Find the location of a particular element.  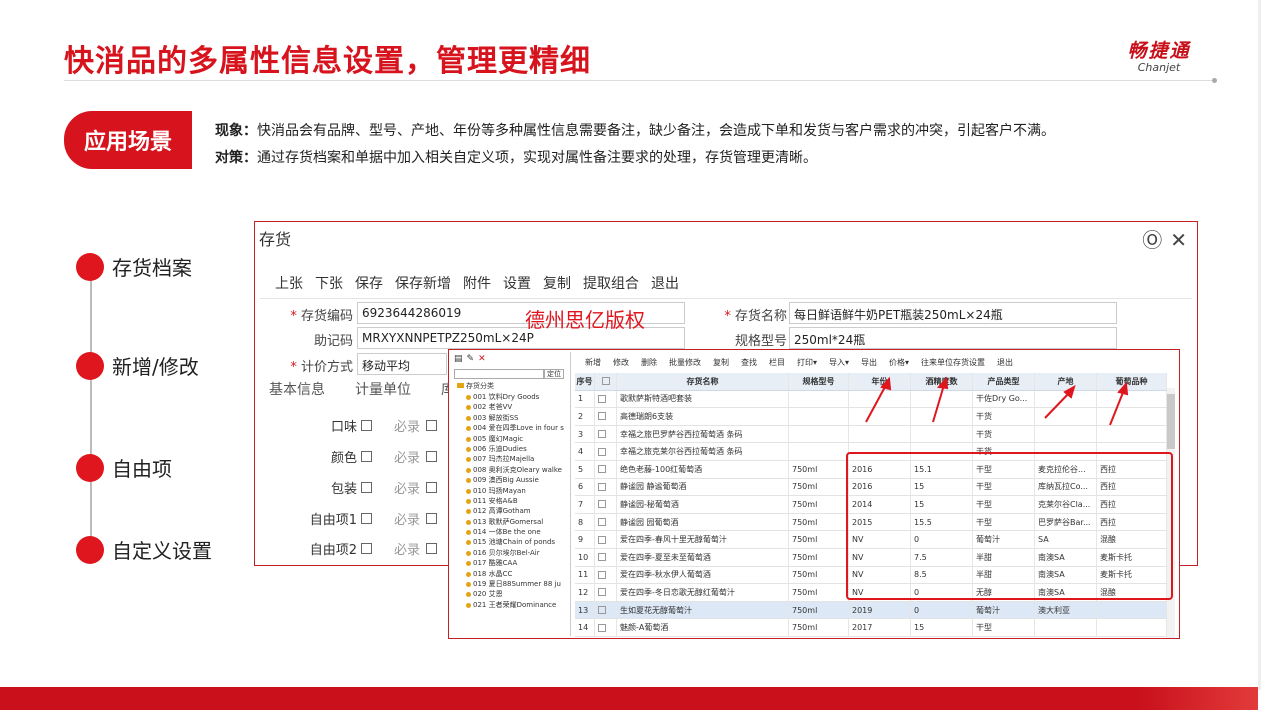

arrow-year is located at coordinates (876, 403).